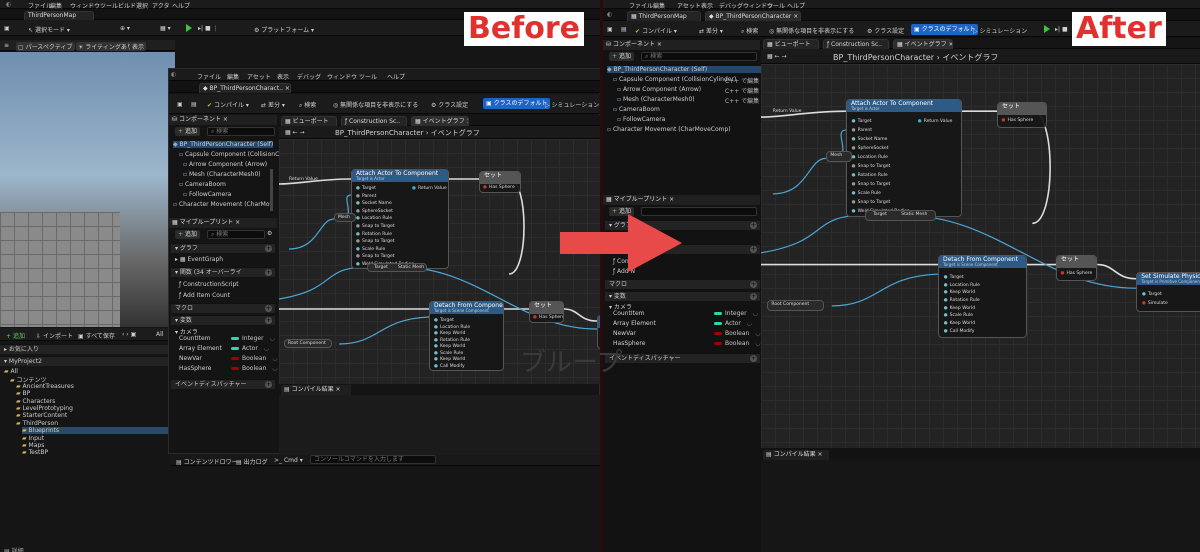  I want to click on tree-item: ▰ LevelPrototyping, so click(93, 408).